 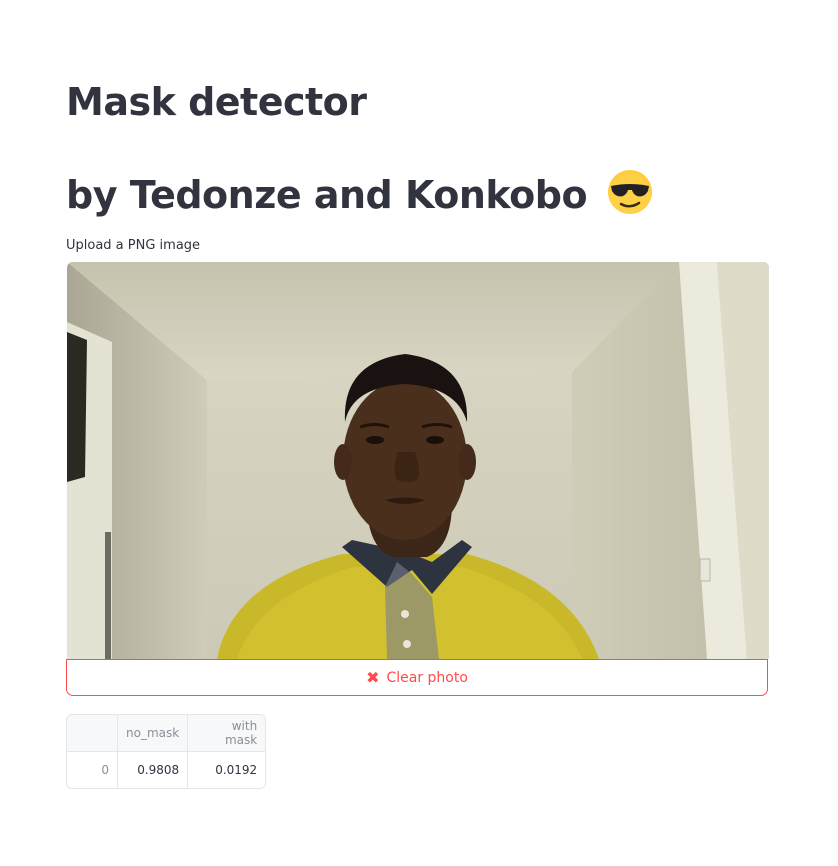 I want to click on no-mask-cell: 0.9808, so click(x=153, y=769).